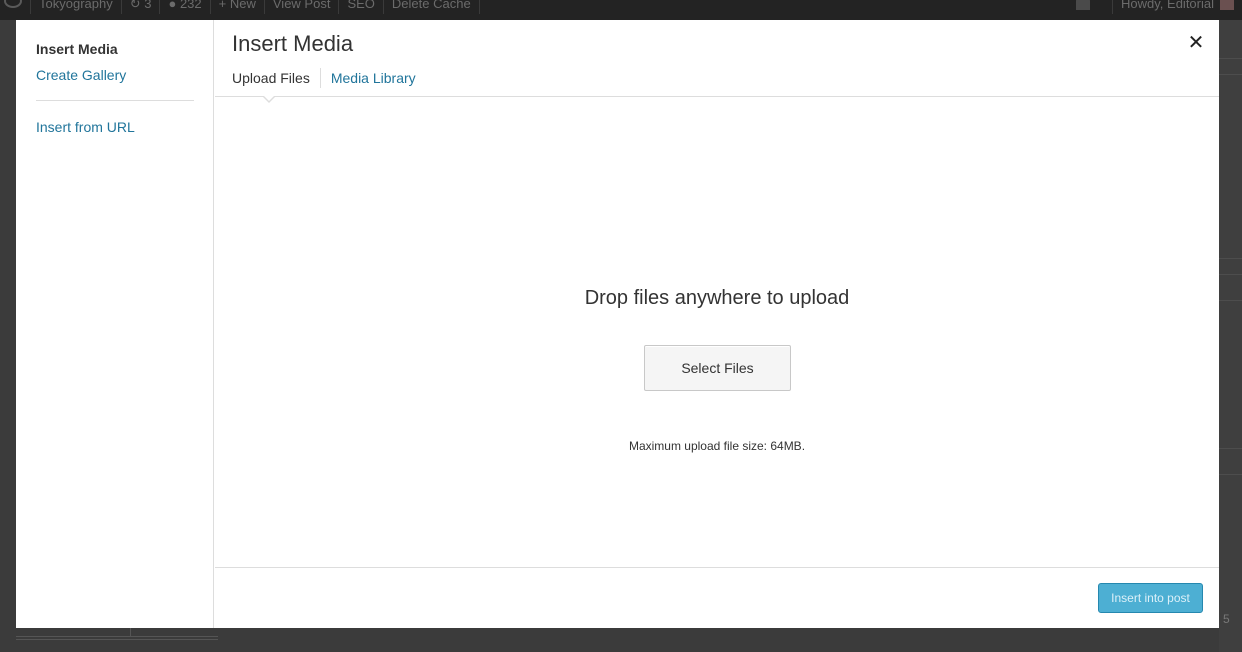 The width and height of the screenshot is (1242, 652). Describe the element at coordinates (717, 446) in the screenshot. I see `max-upload-size: Maximum upload file size: 64MB.` at that location.